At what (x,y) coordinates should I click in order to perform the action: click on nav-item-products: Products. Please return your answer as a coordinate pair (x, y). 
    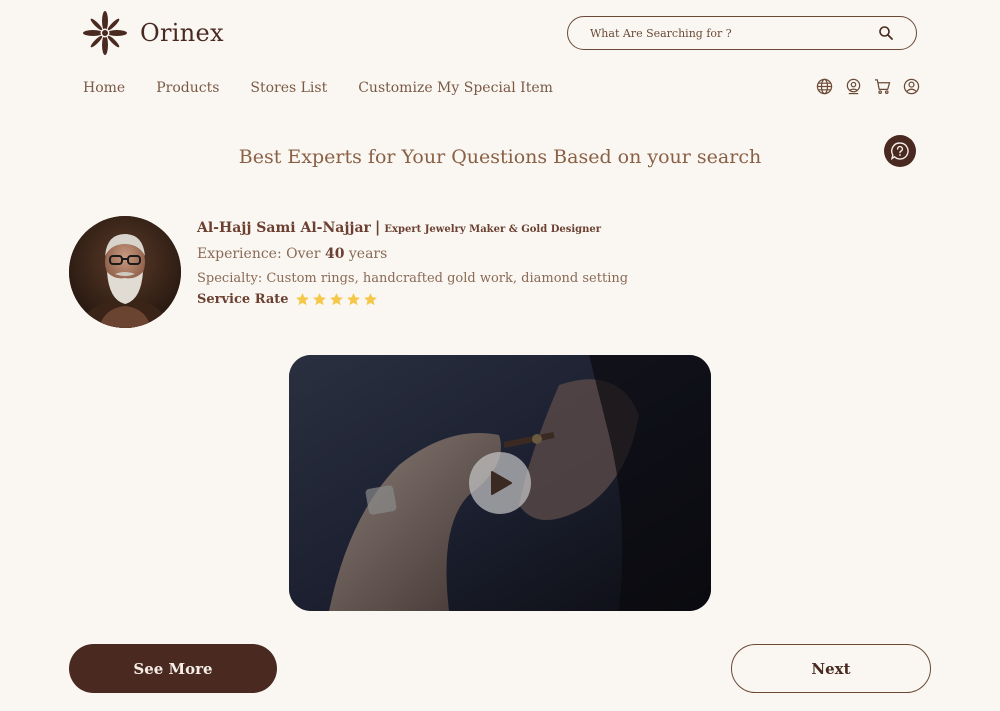
    Looking at the image, I should click on (187, 88).